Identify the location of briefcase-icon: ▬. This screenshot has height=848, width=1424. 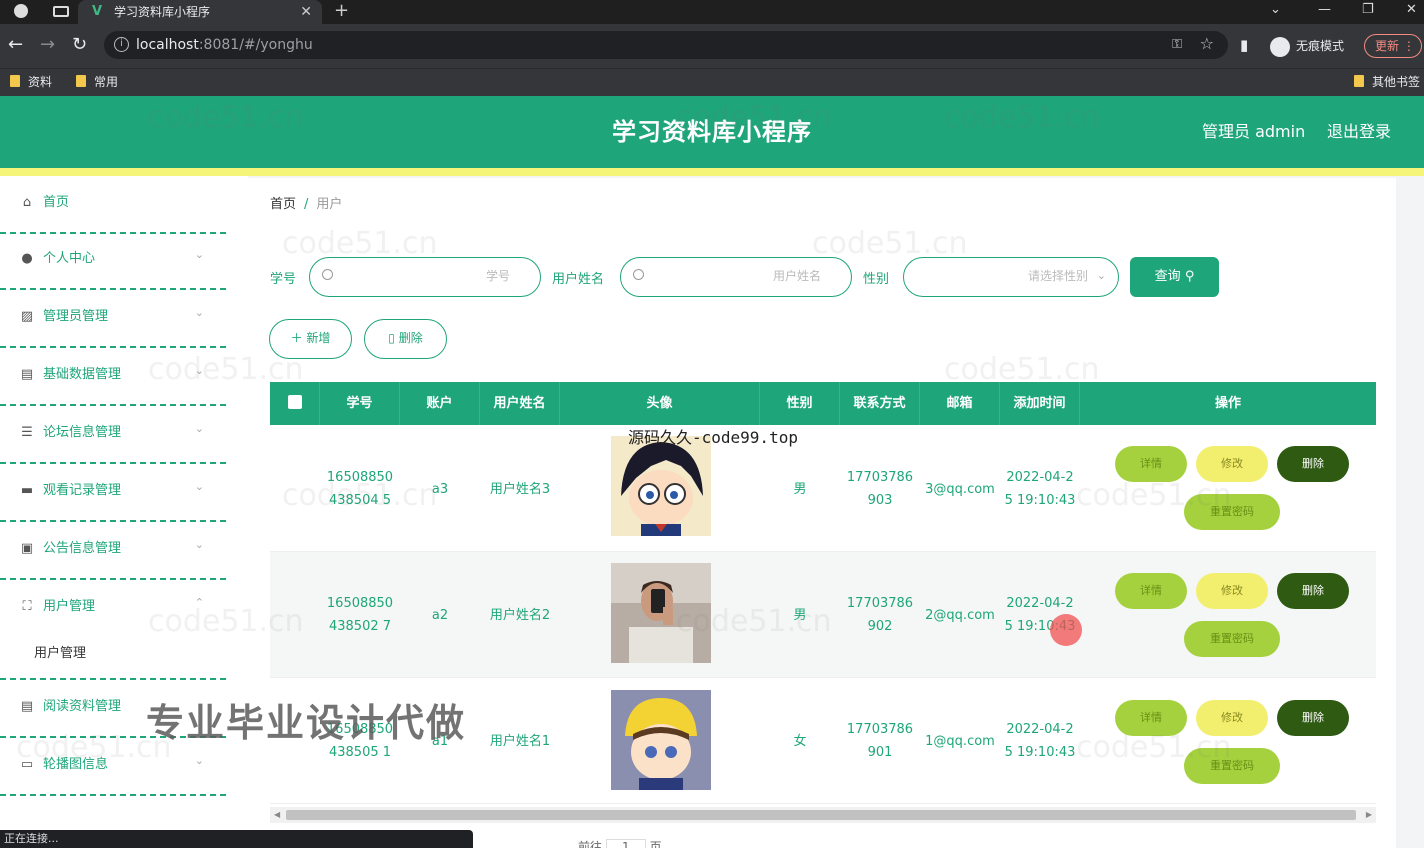
(27, 490).